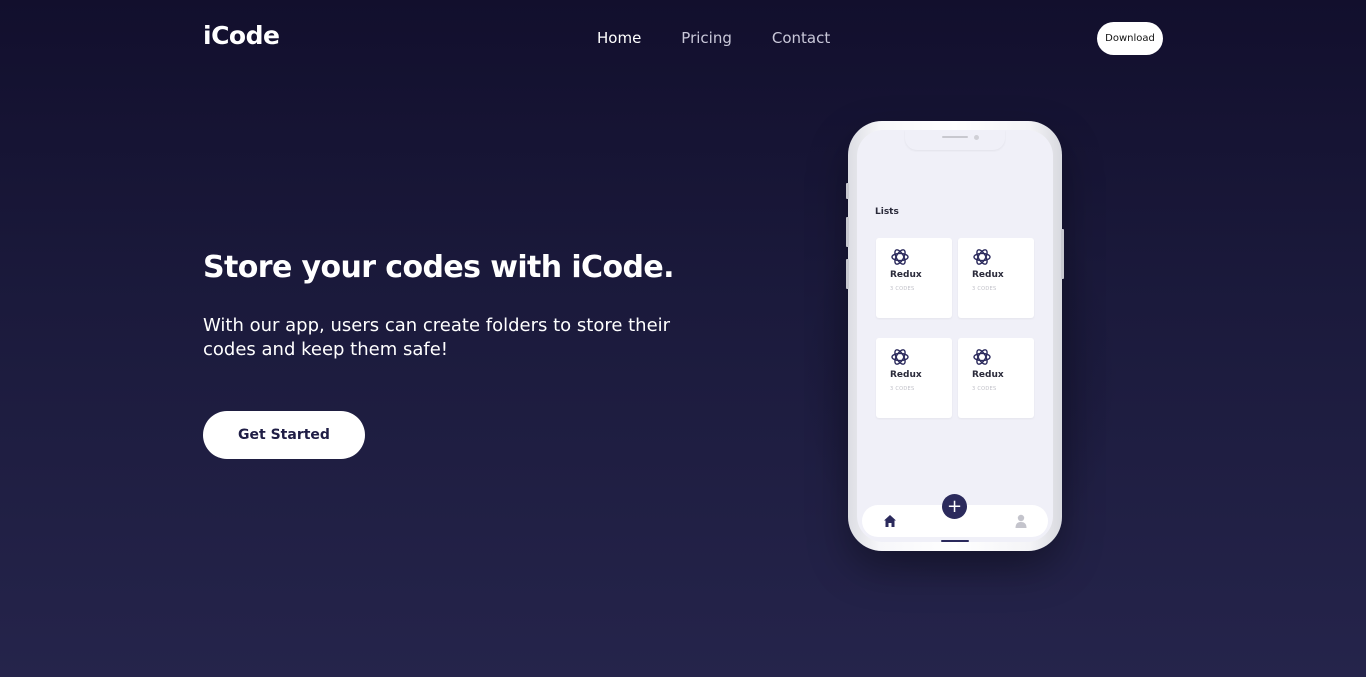 The height and width of the screenshot is (677, 1366). I want to click on get-started-button: Get Started, so click(284, 435).